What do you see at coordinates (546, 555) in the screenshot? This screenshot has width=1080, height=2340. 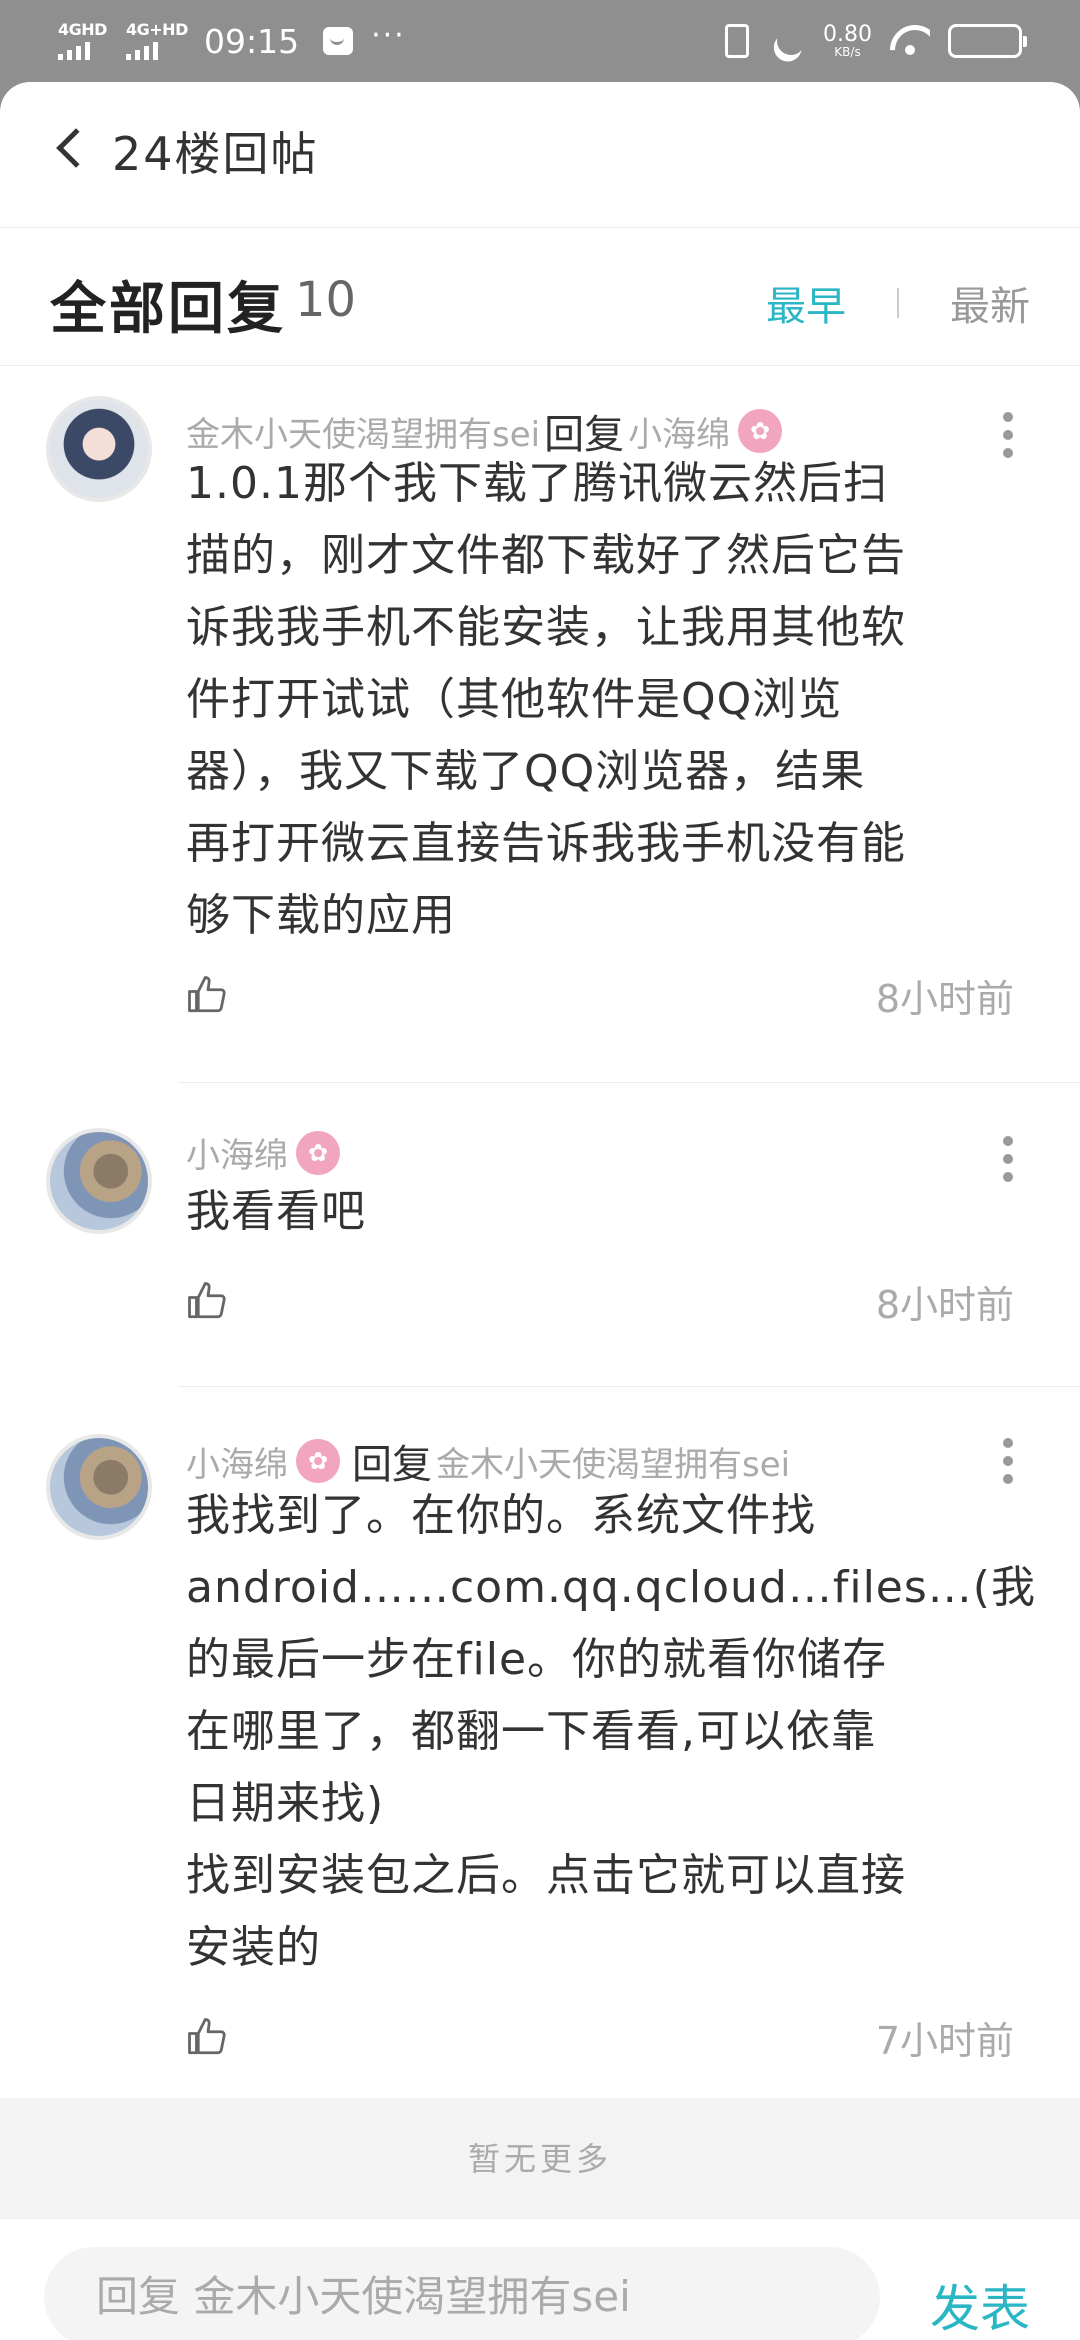 I see `content-line: 描的，刚才文件都下载好了然后它告` at bounding box center [546, 555].